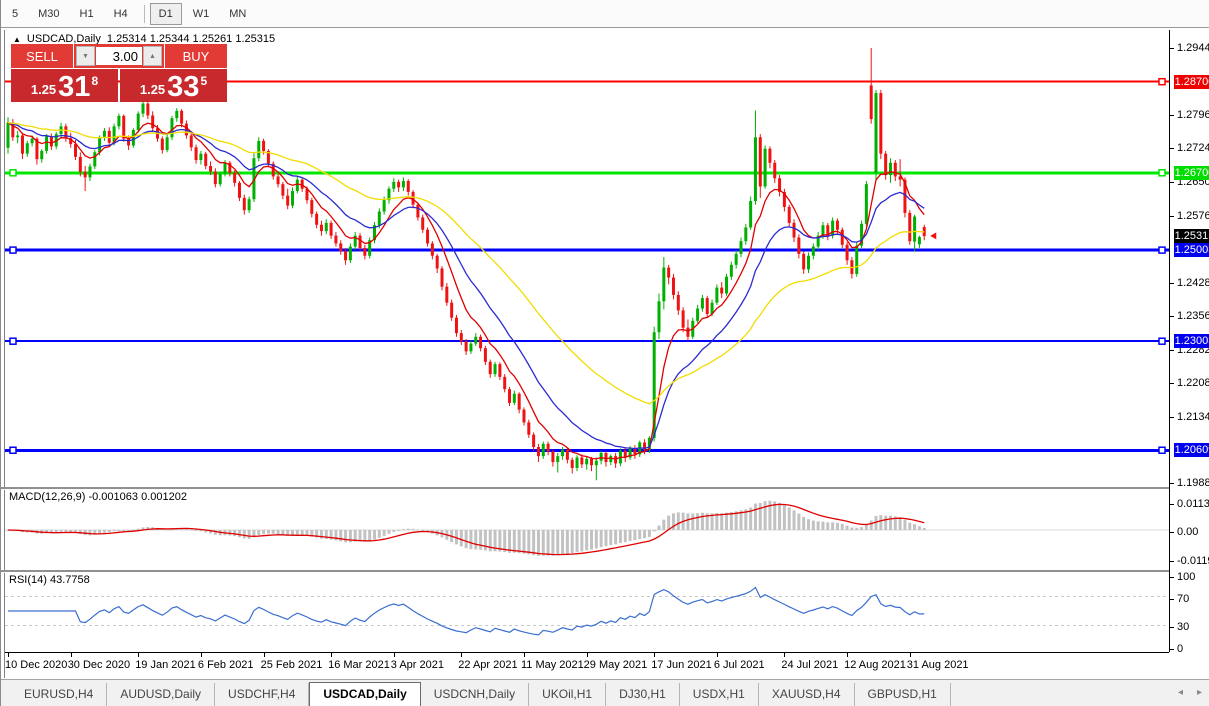 Image resolution: width=1209 pixels, height=706 pixels. I want to click on chart-tab-UKOil: UKOil,H1, so click(568, 694).